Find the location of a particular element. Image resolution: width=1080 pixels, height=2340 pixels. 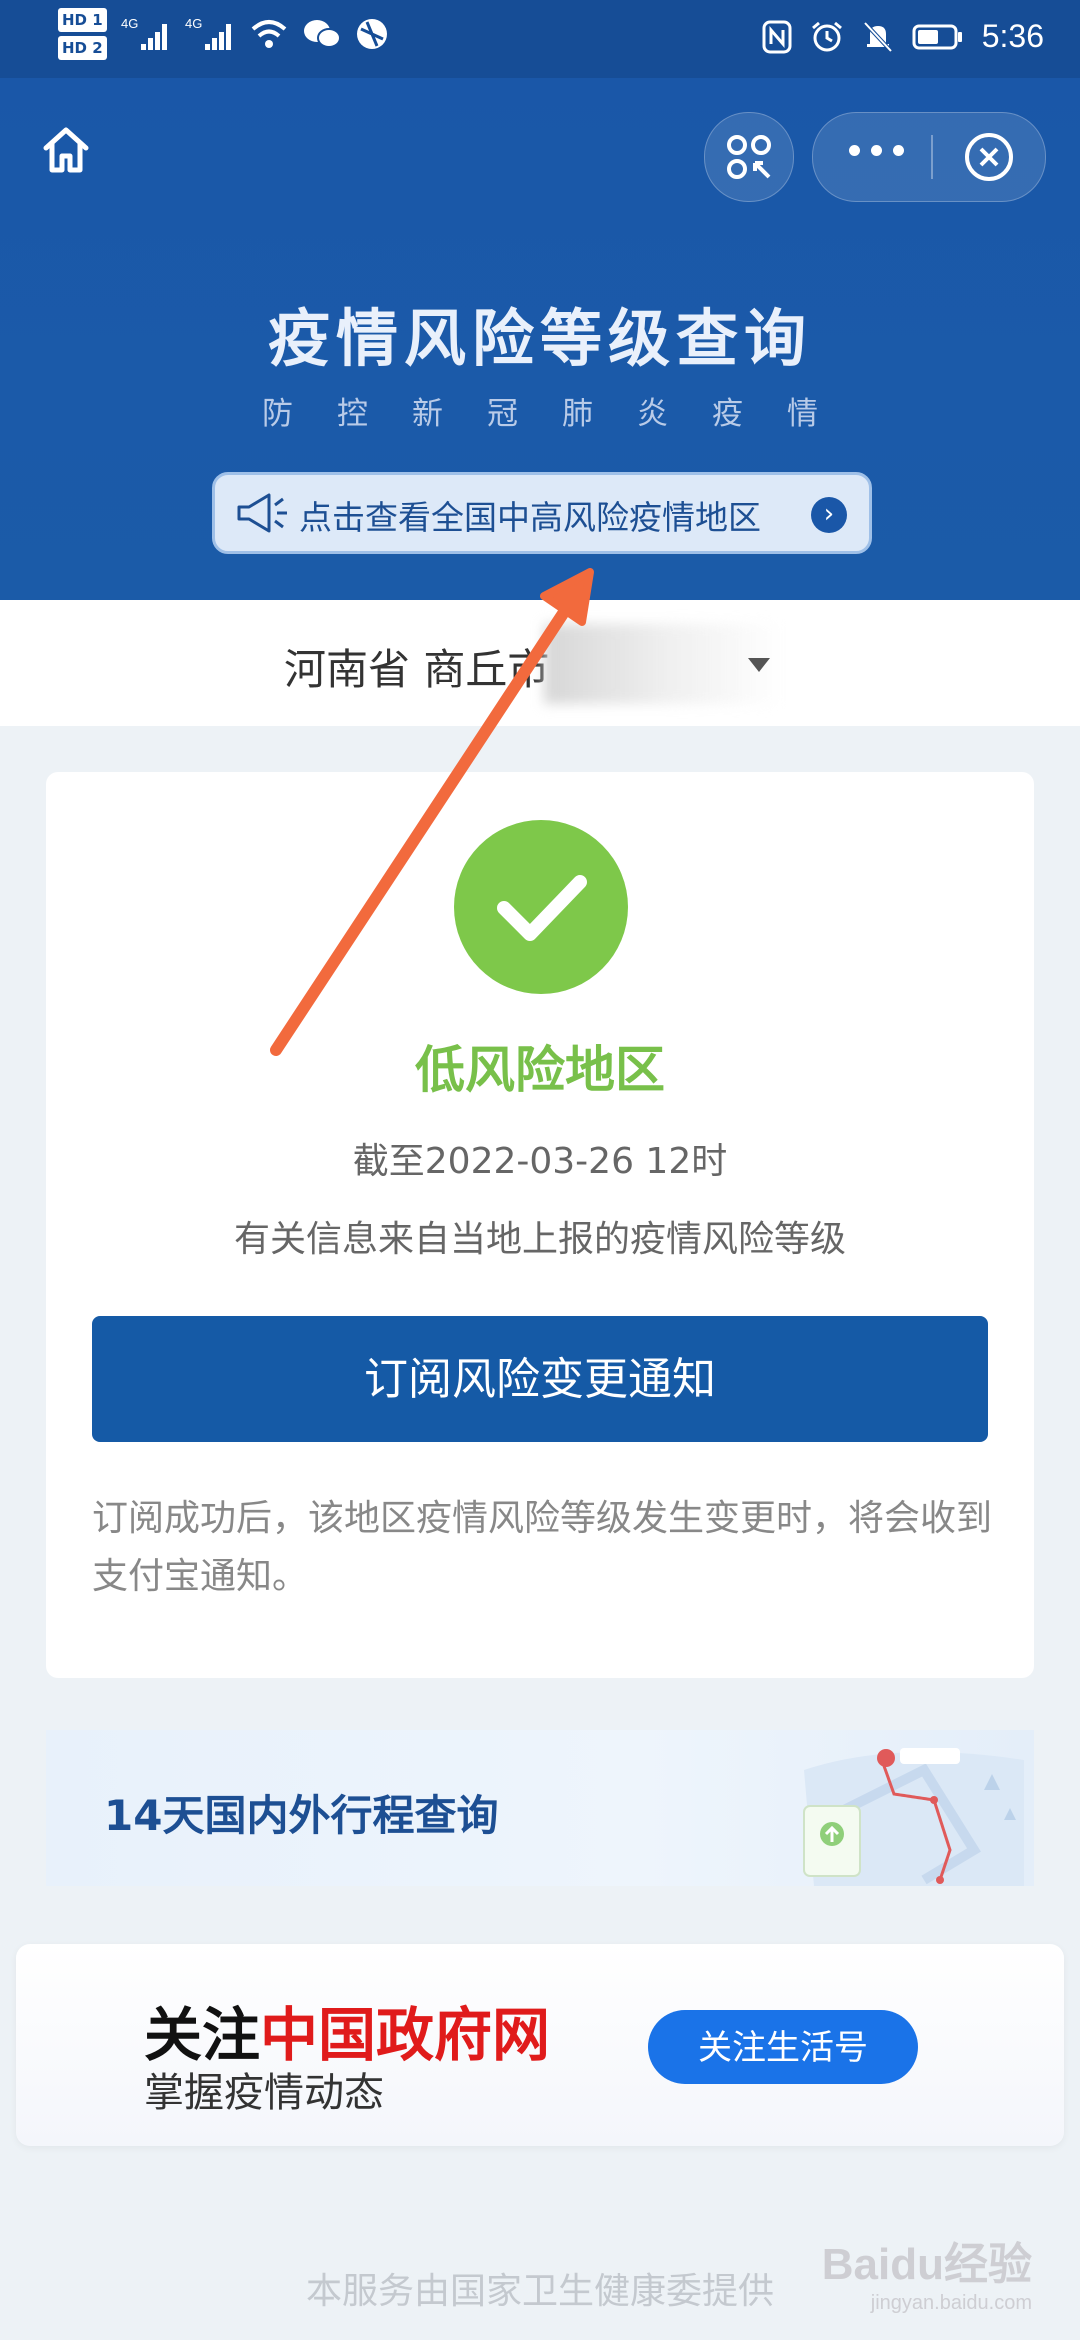

trip-query-banner: 14天国内外行程查询 is located at coordinates (540, 1808).